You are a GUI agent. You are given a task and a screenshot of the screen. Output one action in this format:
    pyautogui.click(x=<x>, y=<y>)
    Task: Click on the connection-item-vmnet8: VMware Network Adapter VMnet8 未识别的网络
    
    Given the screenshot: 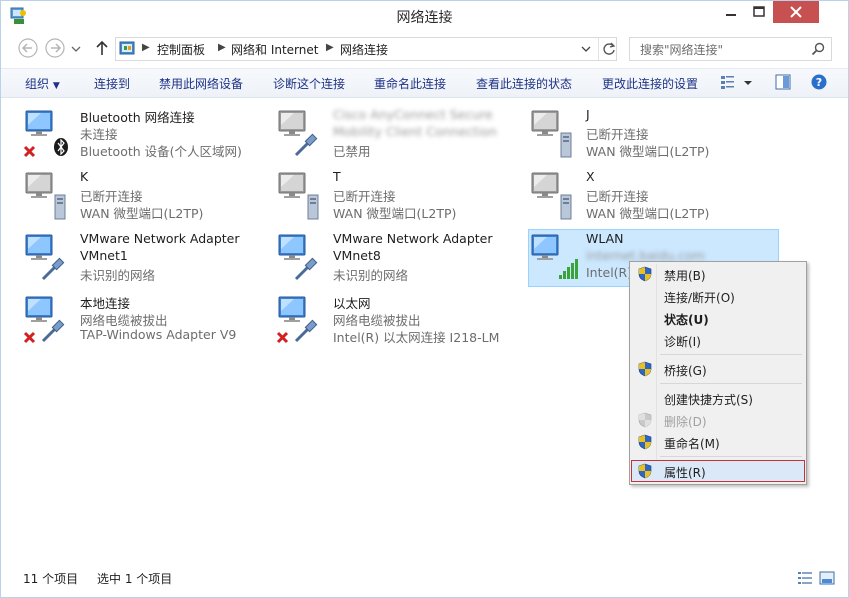 What is the action you would take?
    pyautogui.click(x=396, y=260)
    